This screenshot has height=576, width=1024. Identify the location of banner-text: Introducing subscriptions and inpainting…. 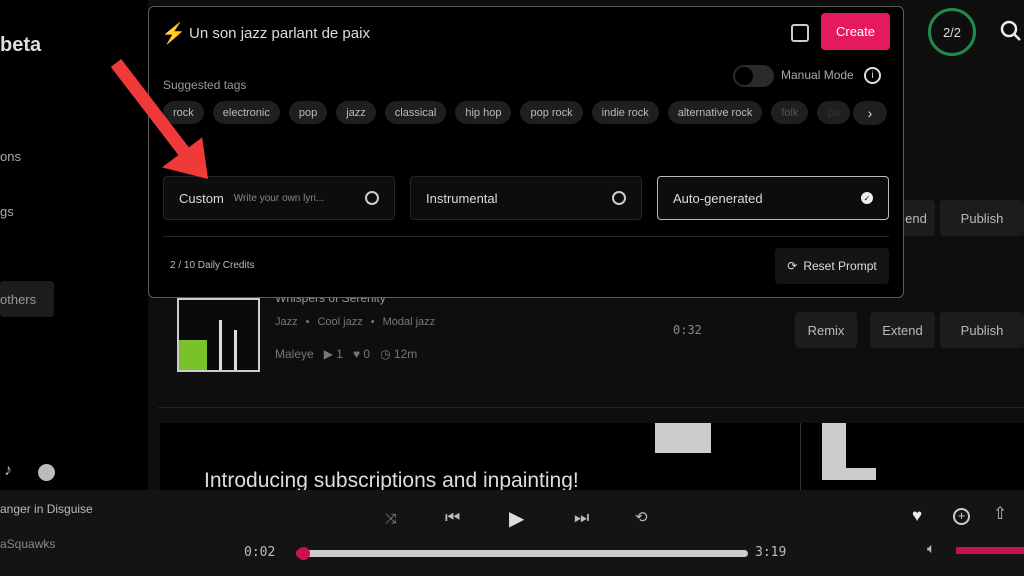
(391, 479).